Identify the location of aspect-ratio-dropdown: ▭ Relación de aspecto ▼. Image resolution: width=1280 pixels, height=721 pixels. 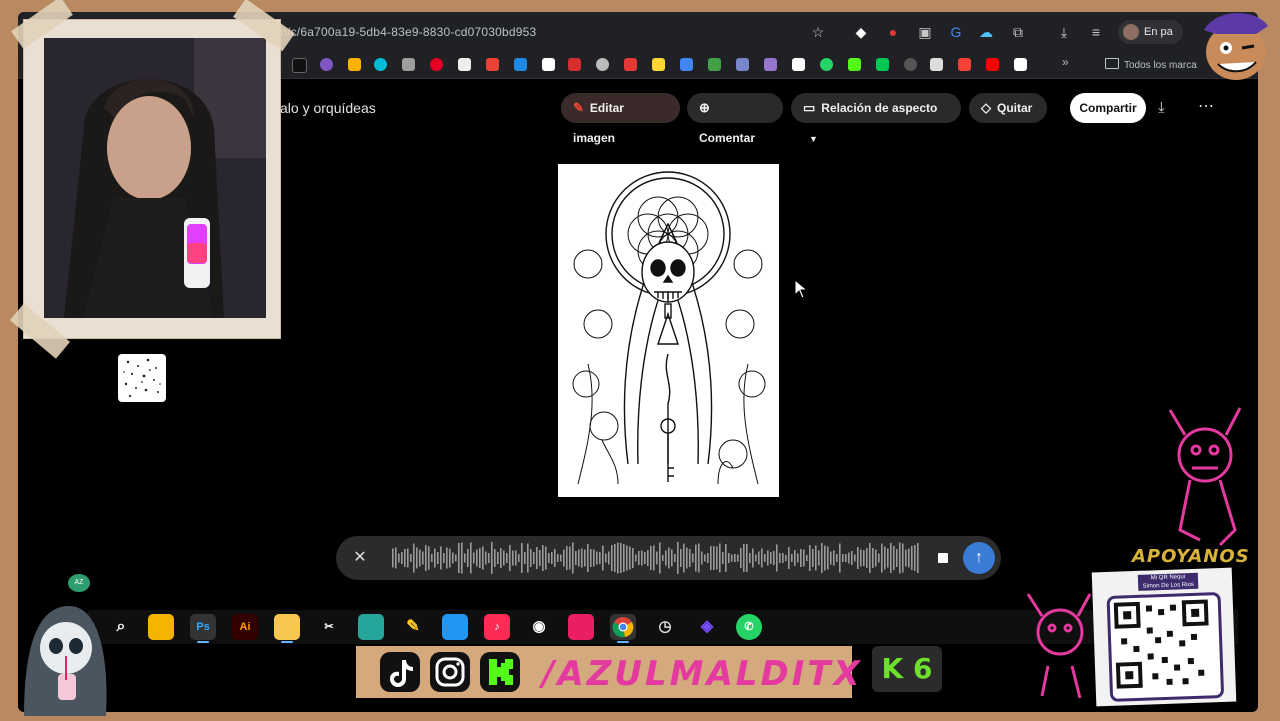
(876, 118).